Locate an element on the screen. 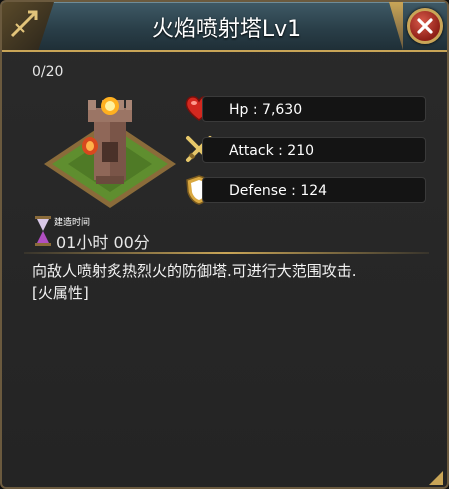 The width and height of the screenshot is (449, 489). stat-hp-label: Hp : 7,630 is located at coordinates (266, 110).